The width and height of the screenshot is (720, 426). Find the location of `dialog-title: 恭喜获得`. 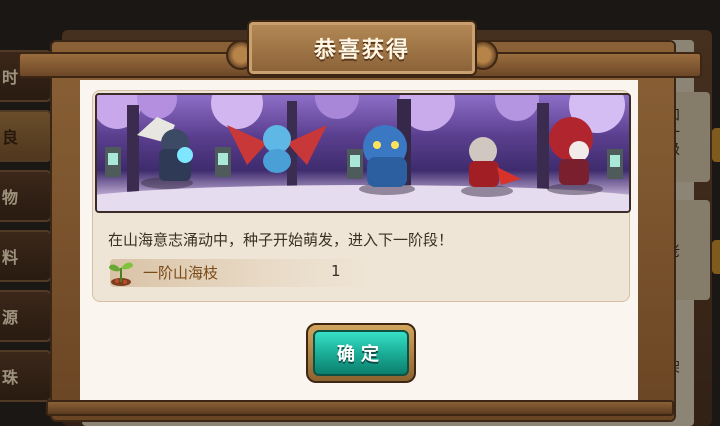

dialog-title: 恭喜获得 is located at coordinates (361, 50).